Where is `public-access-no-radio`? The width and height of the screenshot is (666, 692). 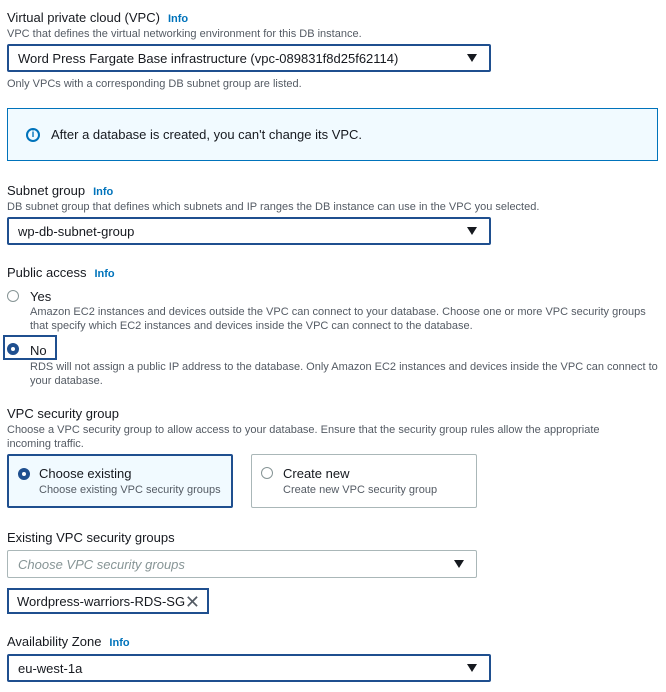
public-access-no-radio is located at coordinates (13, 349).